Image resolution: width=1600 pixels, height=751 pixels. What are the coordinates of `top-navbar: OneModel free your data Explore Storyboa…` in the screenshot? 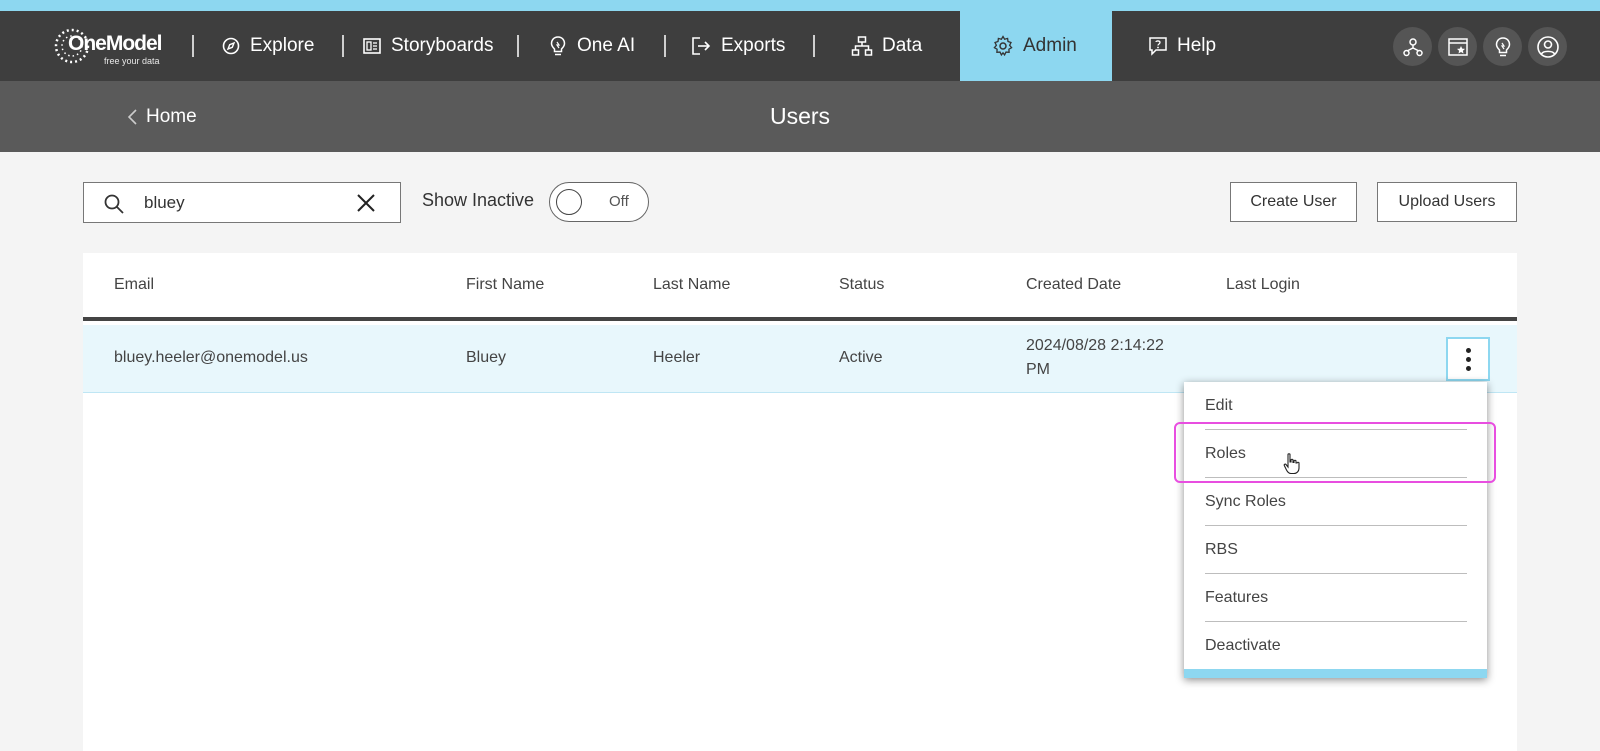 It's located at (800, 46).